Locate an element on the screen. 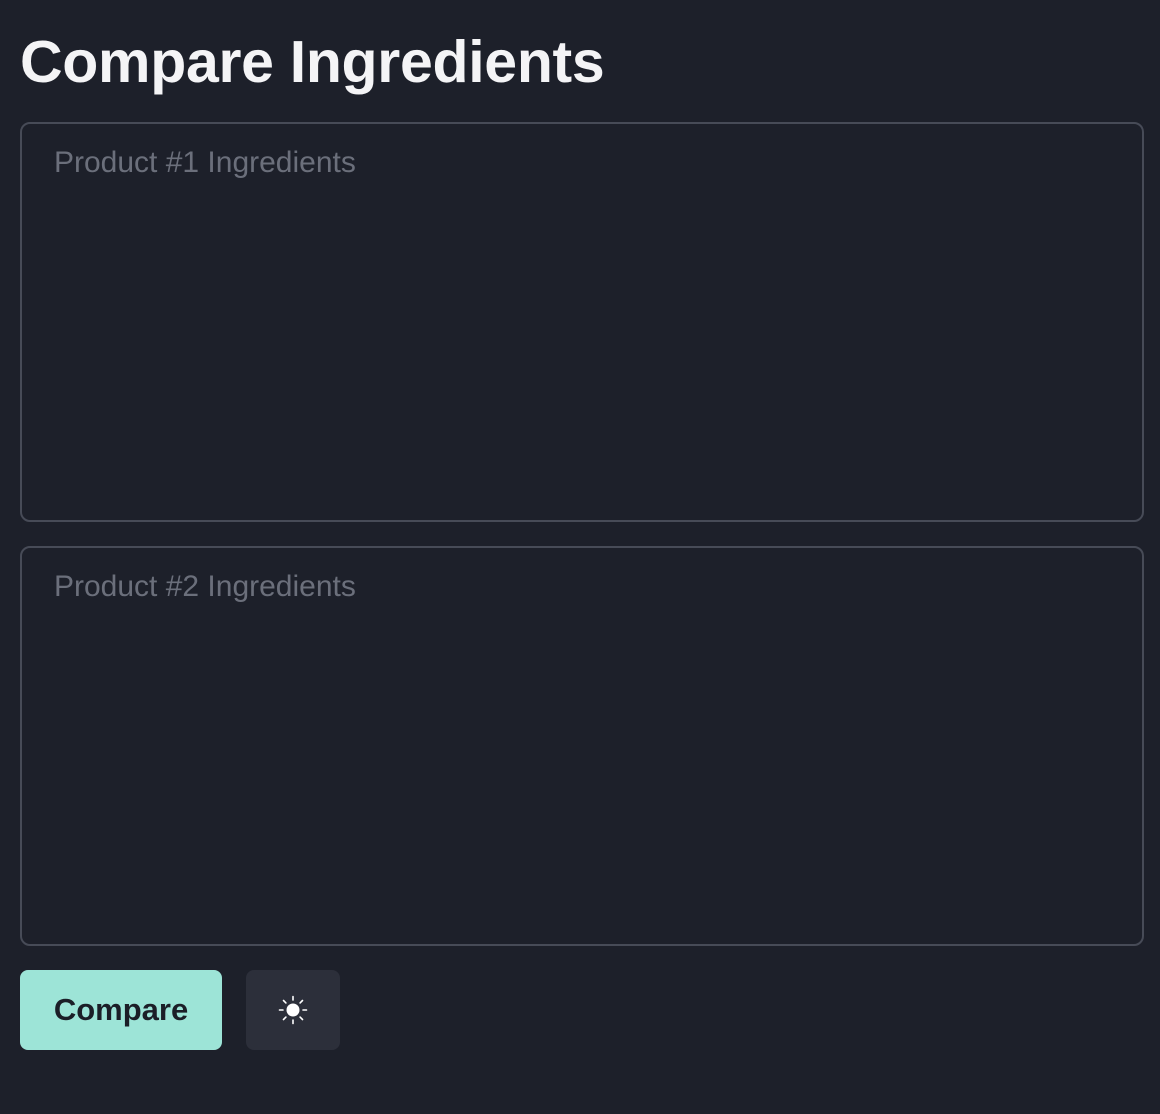 The width and height of the screenshot is (1160, 1114). sun-icon is located at coordinates (293, 1010).